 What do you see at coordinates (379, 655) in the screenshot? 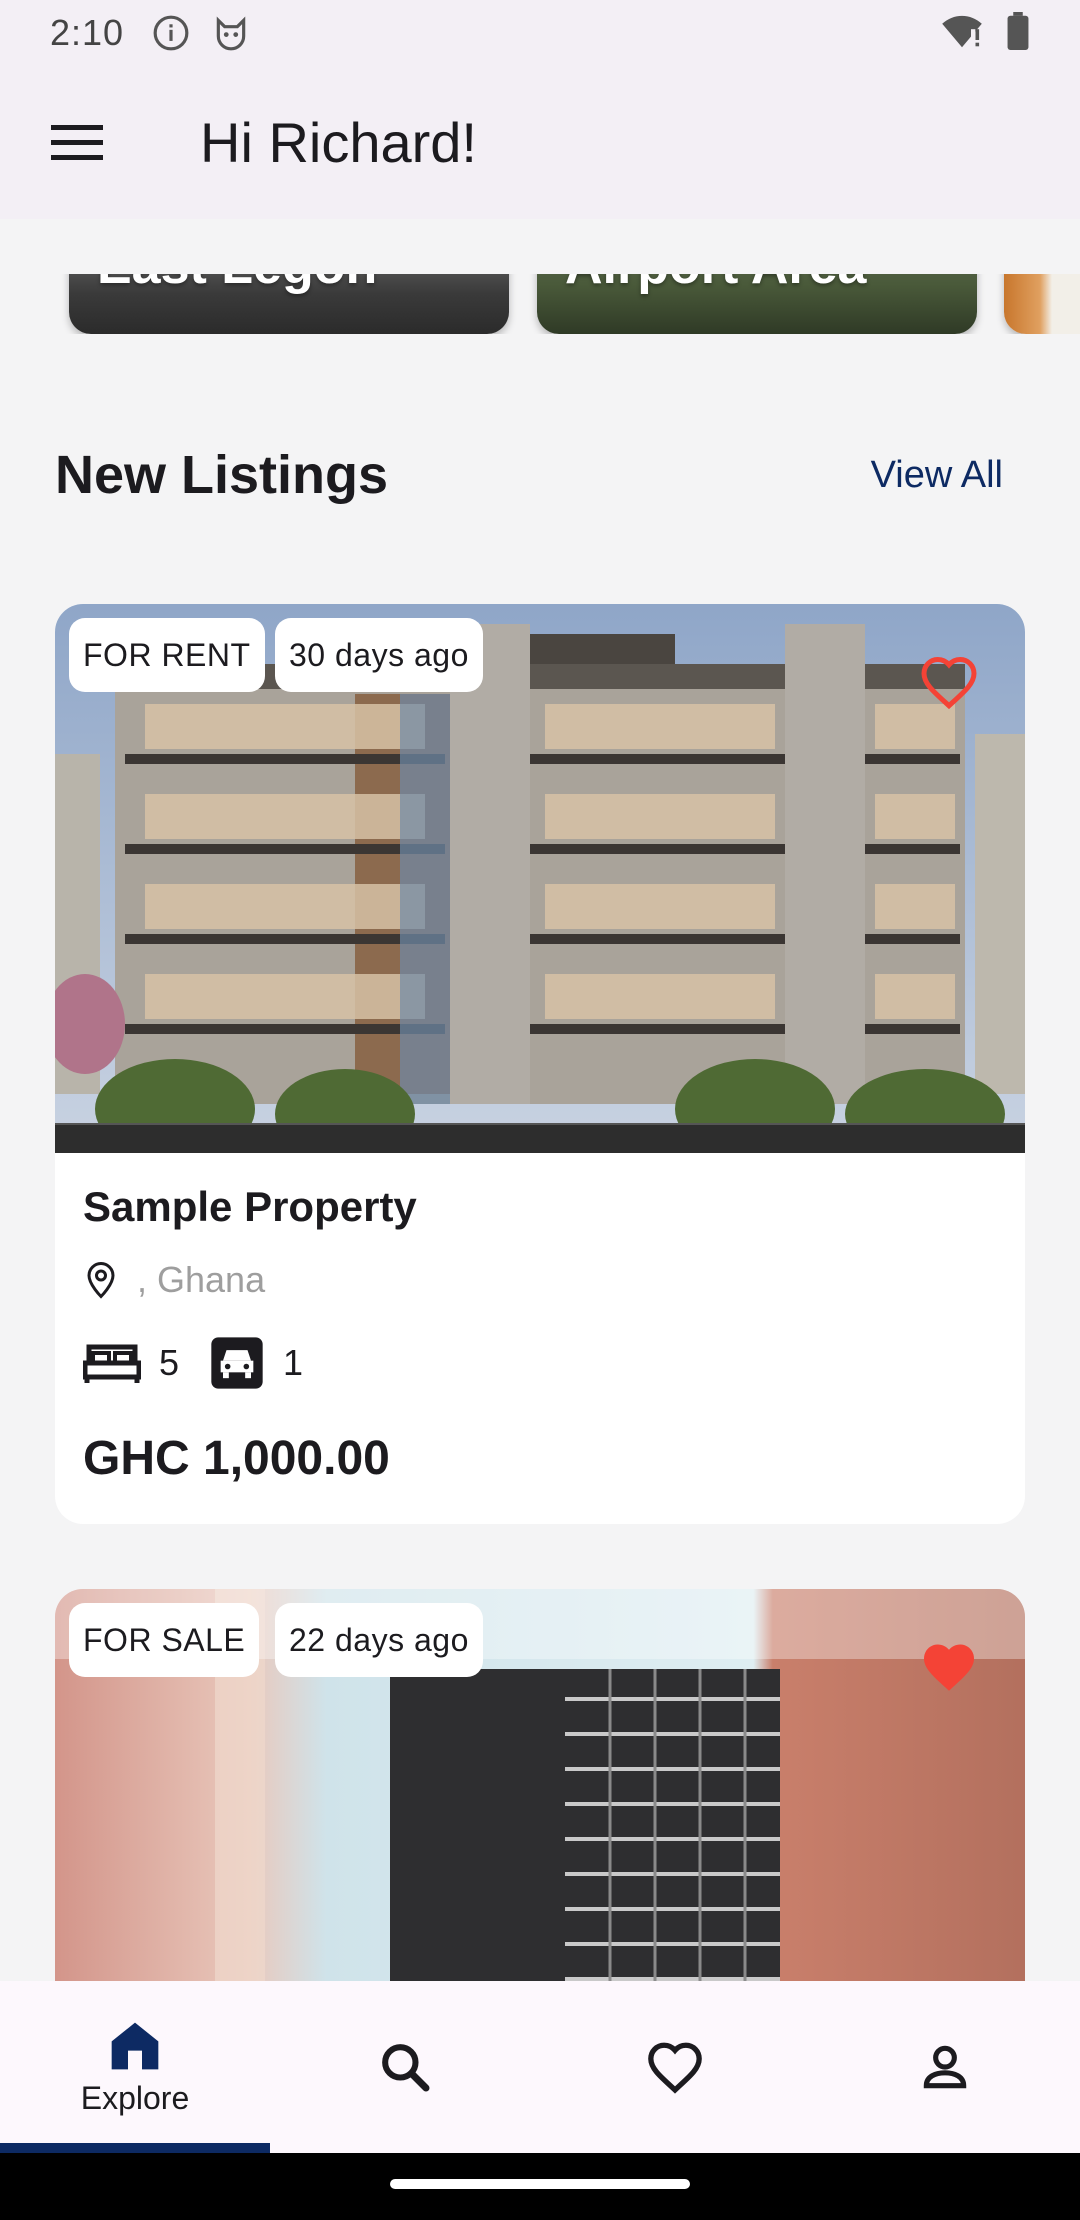
I see `listing-age-tag: 30 days ago` at bounding box center [379, 655].